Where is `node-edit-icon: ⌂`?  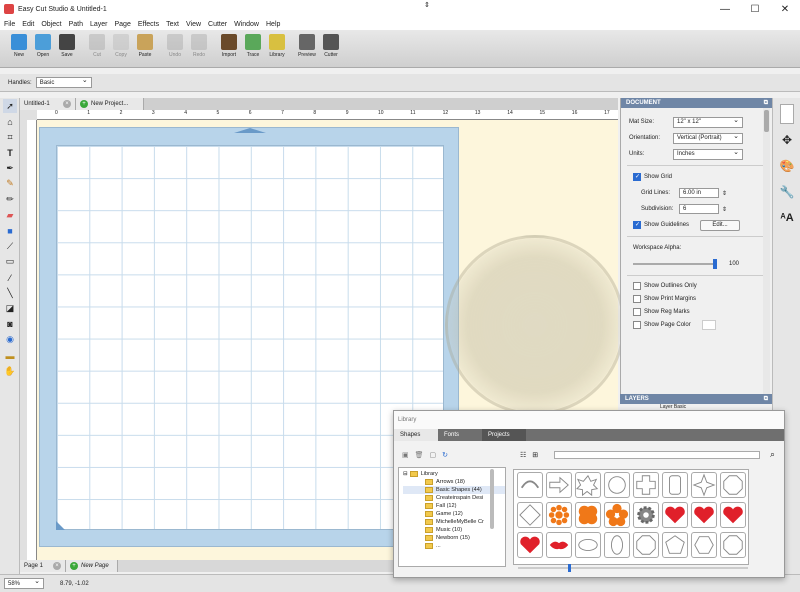
node-edit-icon: ⌂ is located at coordinates (10, 122).